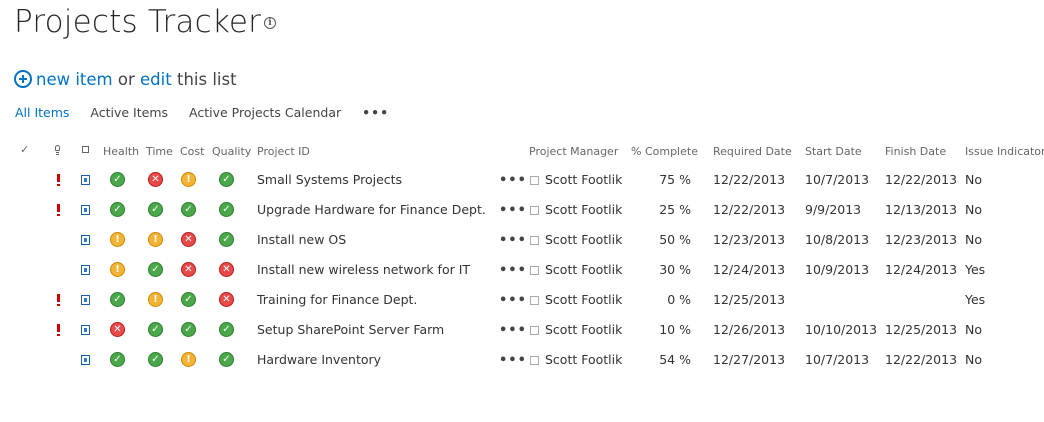 The image size is (1044, 422). I want to click on view-active-items: Active Items, so click(129, 112).